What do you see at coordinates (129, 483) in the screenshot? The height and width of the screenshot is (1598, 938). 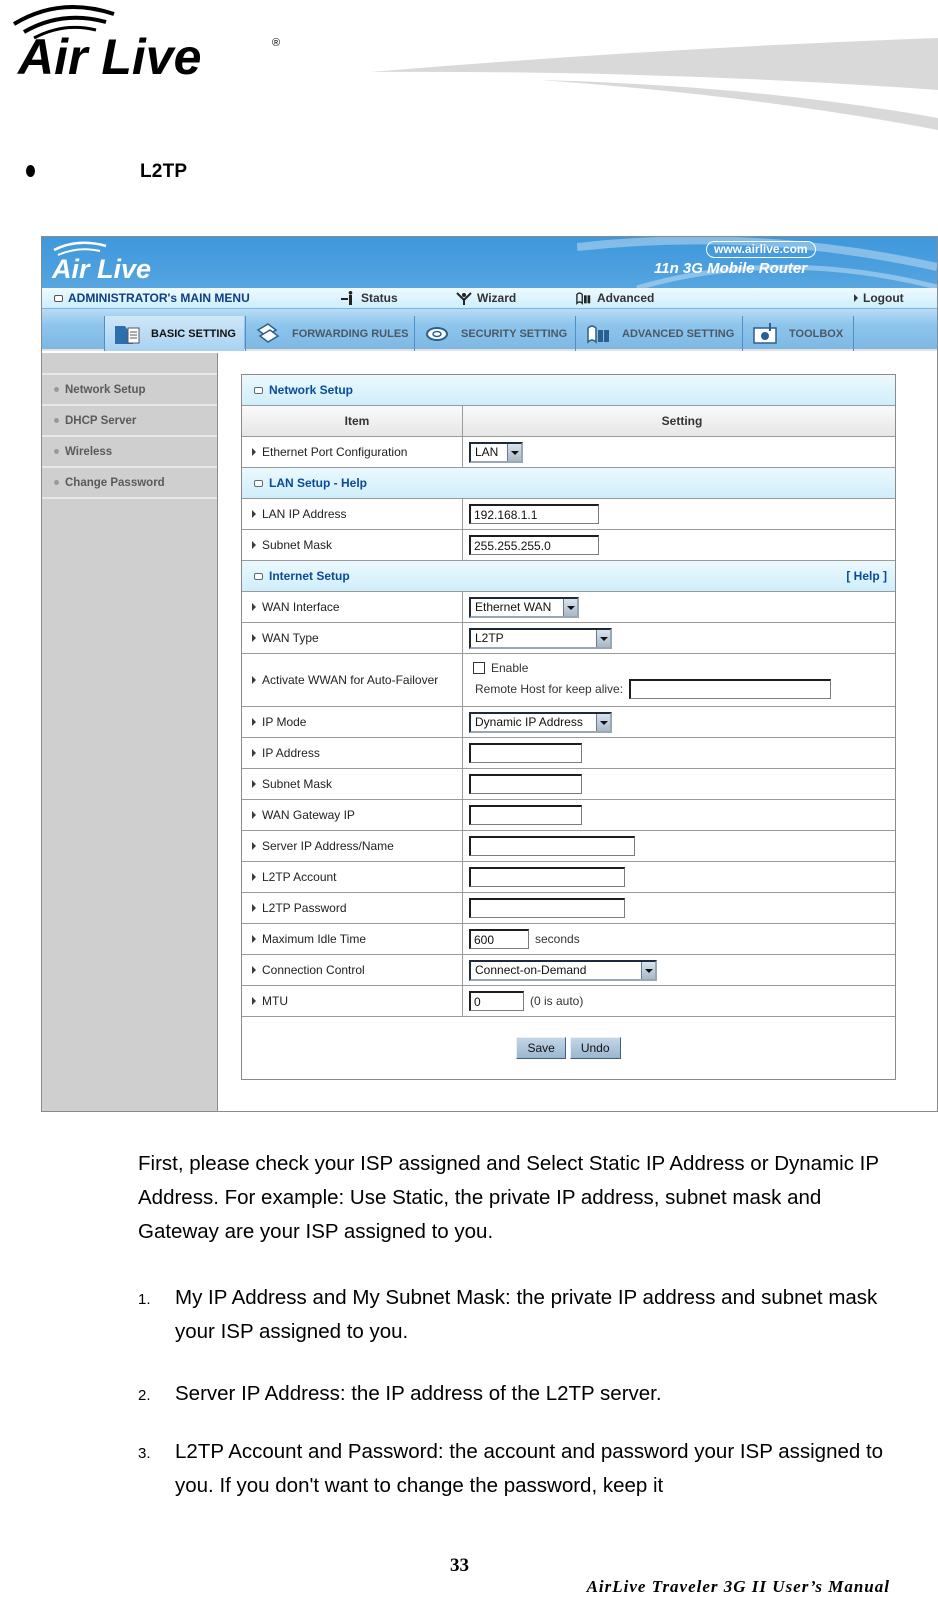 I see `sidebar-item-change-password: Change Password` at bounding box center [129, 483].